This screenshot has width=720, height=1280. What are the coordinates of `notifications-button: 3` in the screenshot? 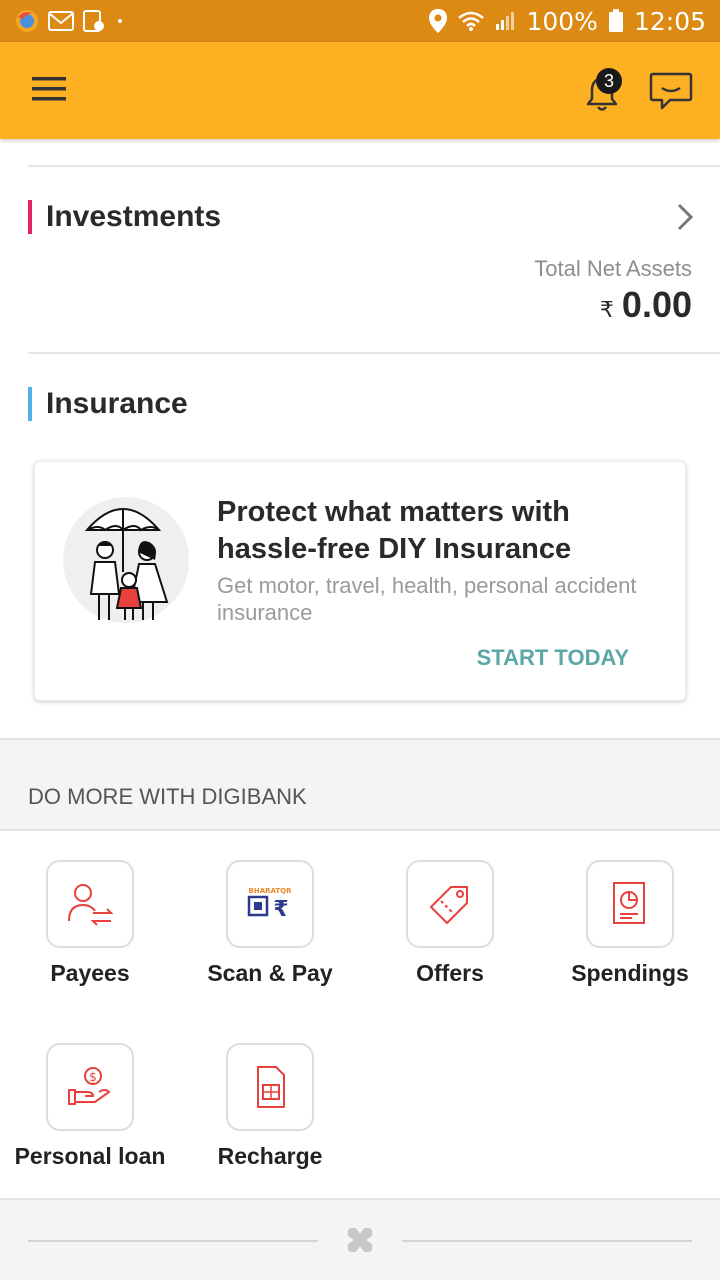 It's located at (602, 92).